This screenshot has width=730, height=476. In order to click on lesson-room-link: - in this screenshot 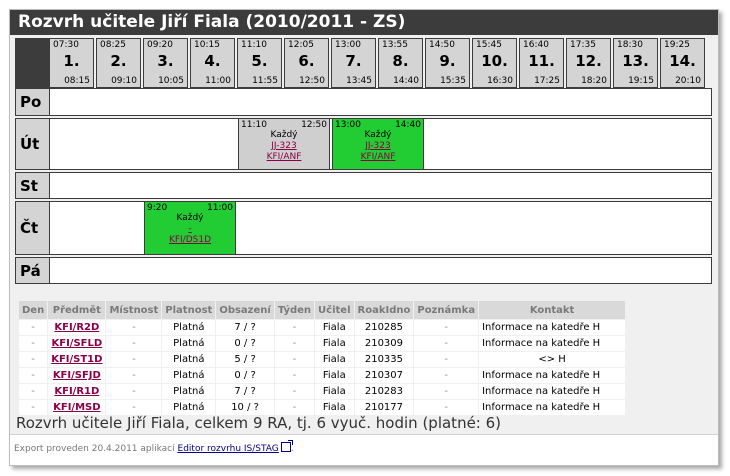, I will do `click(189, 229)`.